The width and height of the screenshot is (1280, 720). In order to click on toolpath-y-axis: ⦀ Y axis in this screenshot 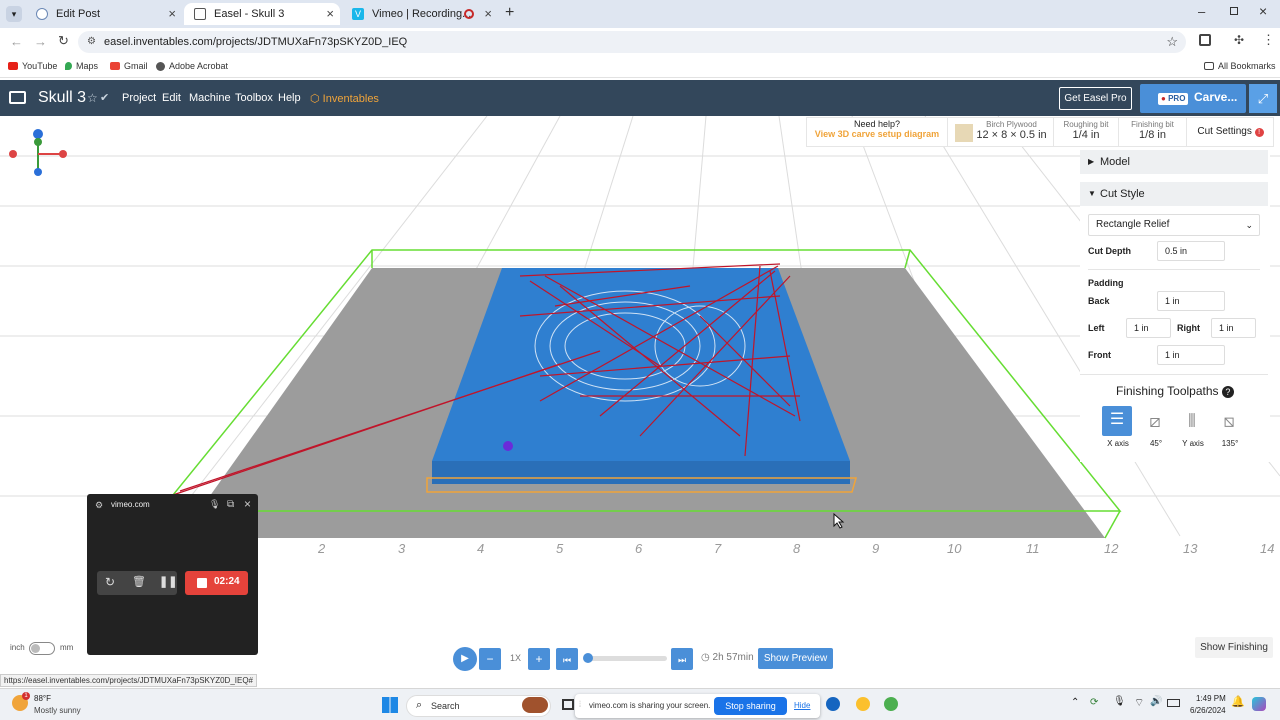, I will do `click(1193, 428)`.